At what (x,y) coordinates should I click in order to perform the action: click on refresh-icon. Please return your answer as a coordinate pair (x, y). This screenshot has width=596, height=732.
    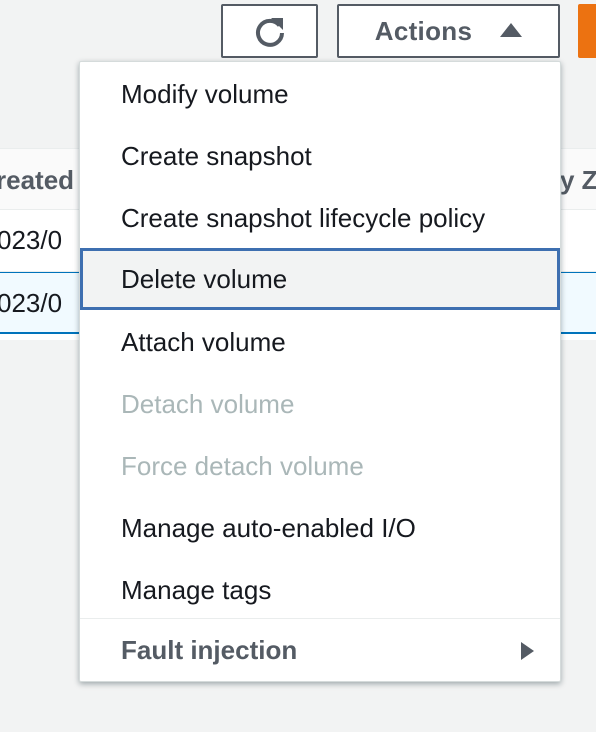
    Looking at the image, I should click on (269, 32).